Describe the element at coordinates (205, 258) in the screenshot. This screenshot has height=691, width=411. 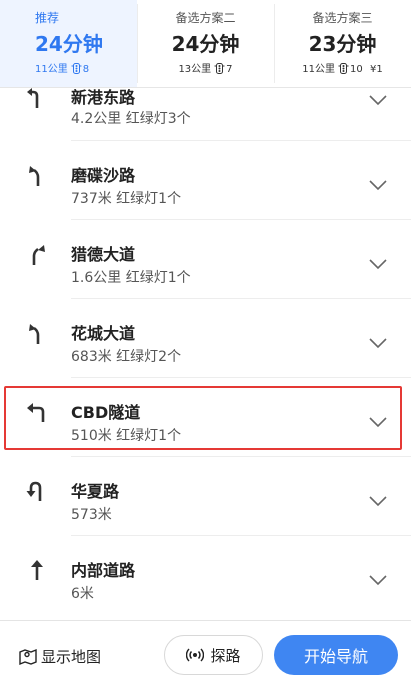
I see `route-step: 猎德大道 1.6公里 红绿灯1个` at that location.